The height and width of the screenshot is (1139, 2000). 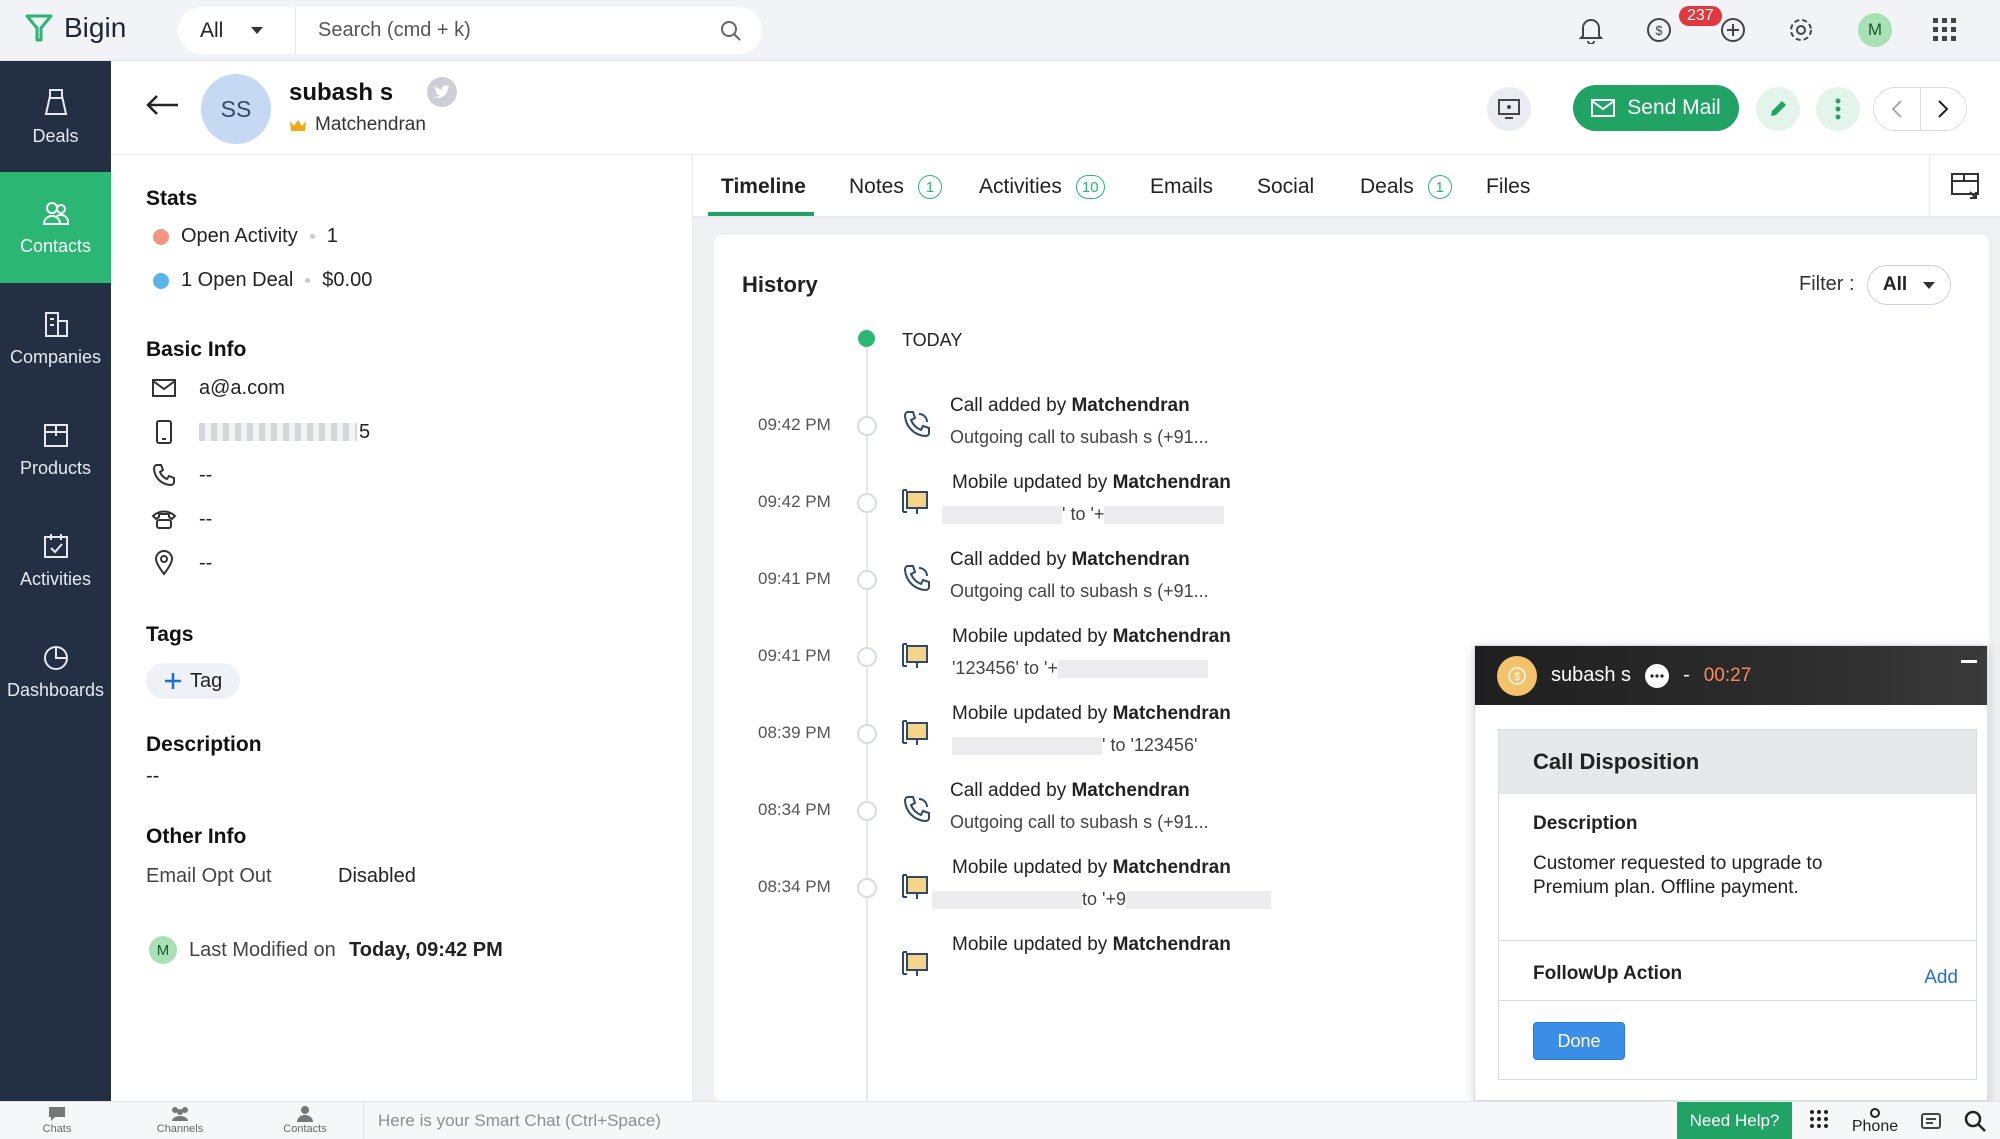 What do you see at coordinates (442, 92) in the screenshot?
I see `twitter-icon` at bounding box center [442, 92].